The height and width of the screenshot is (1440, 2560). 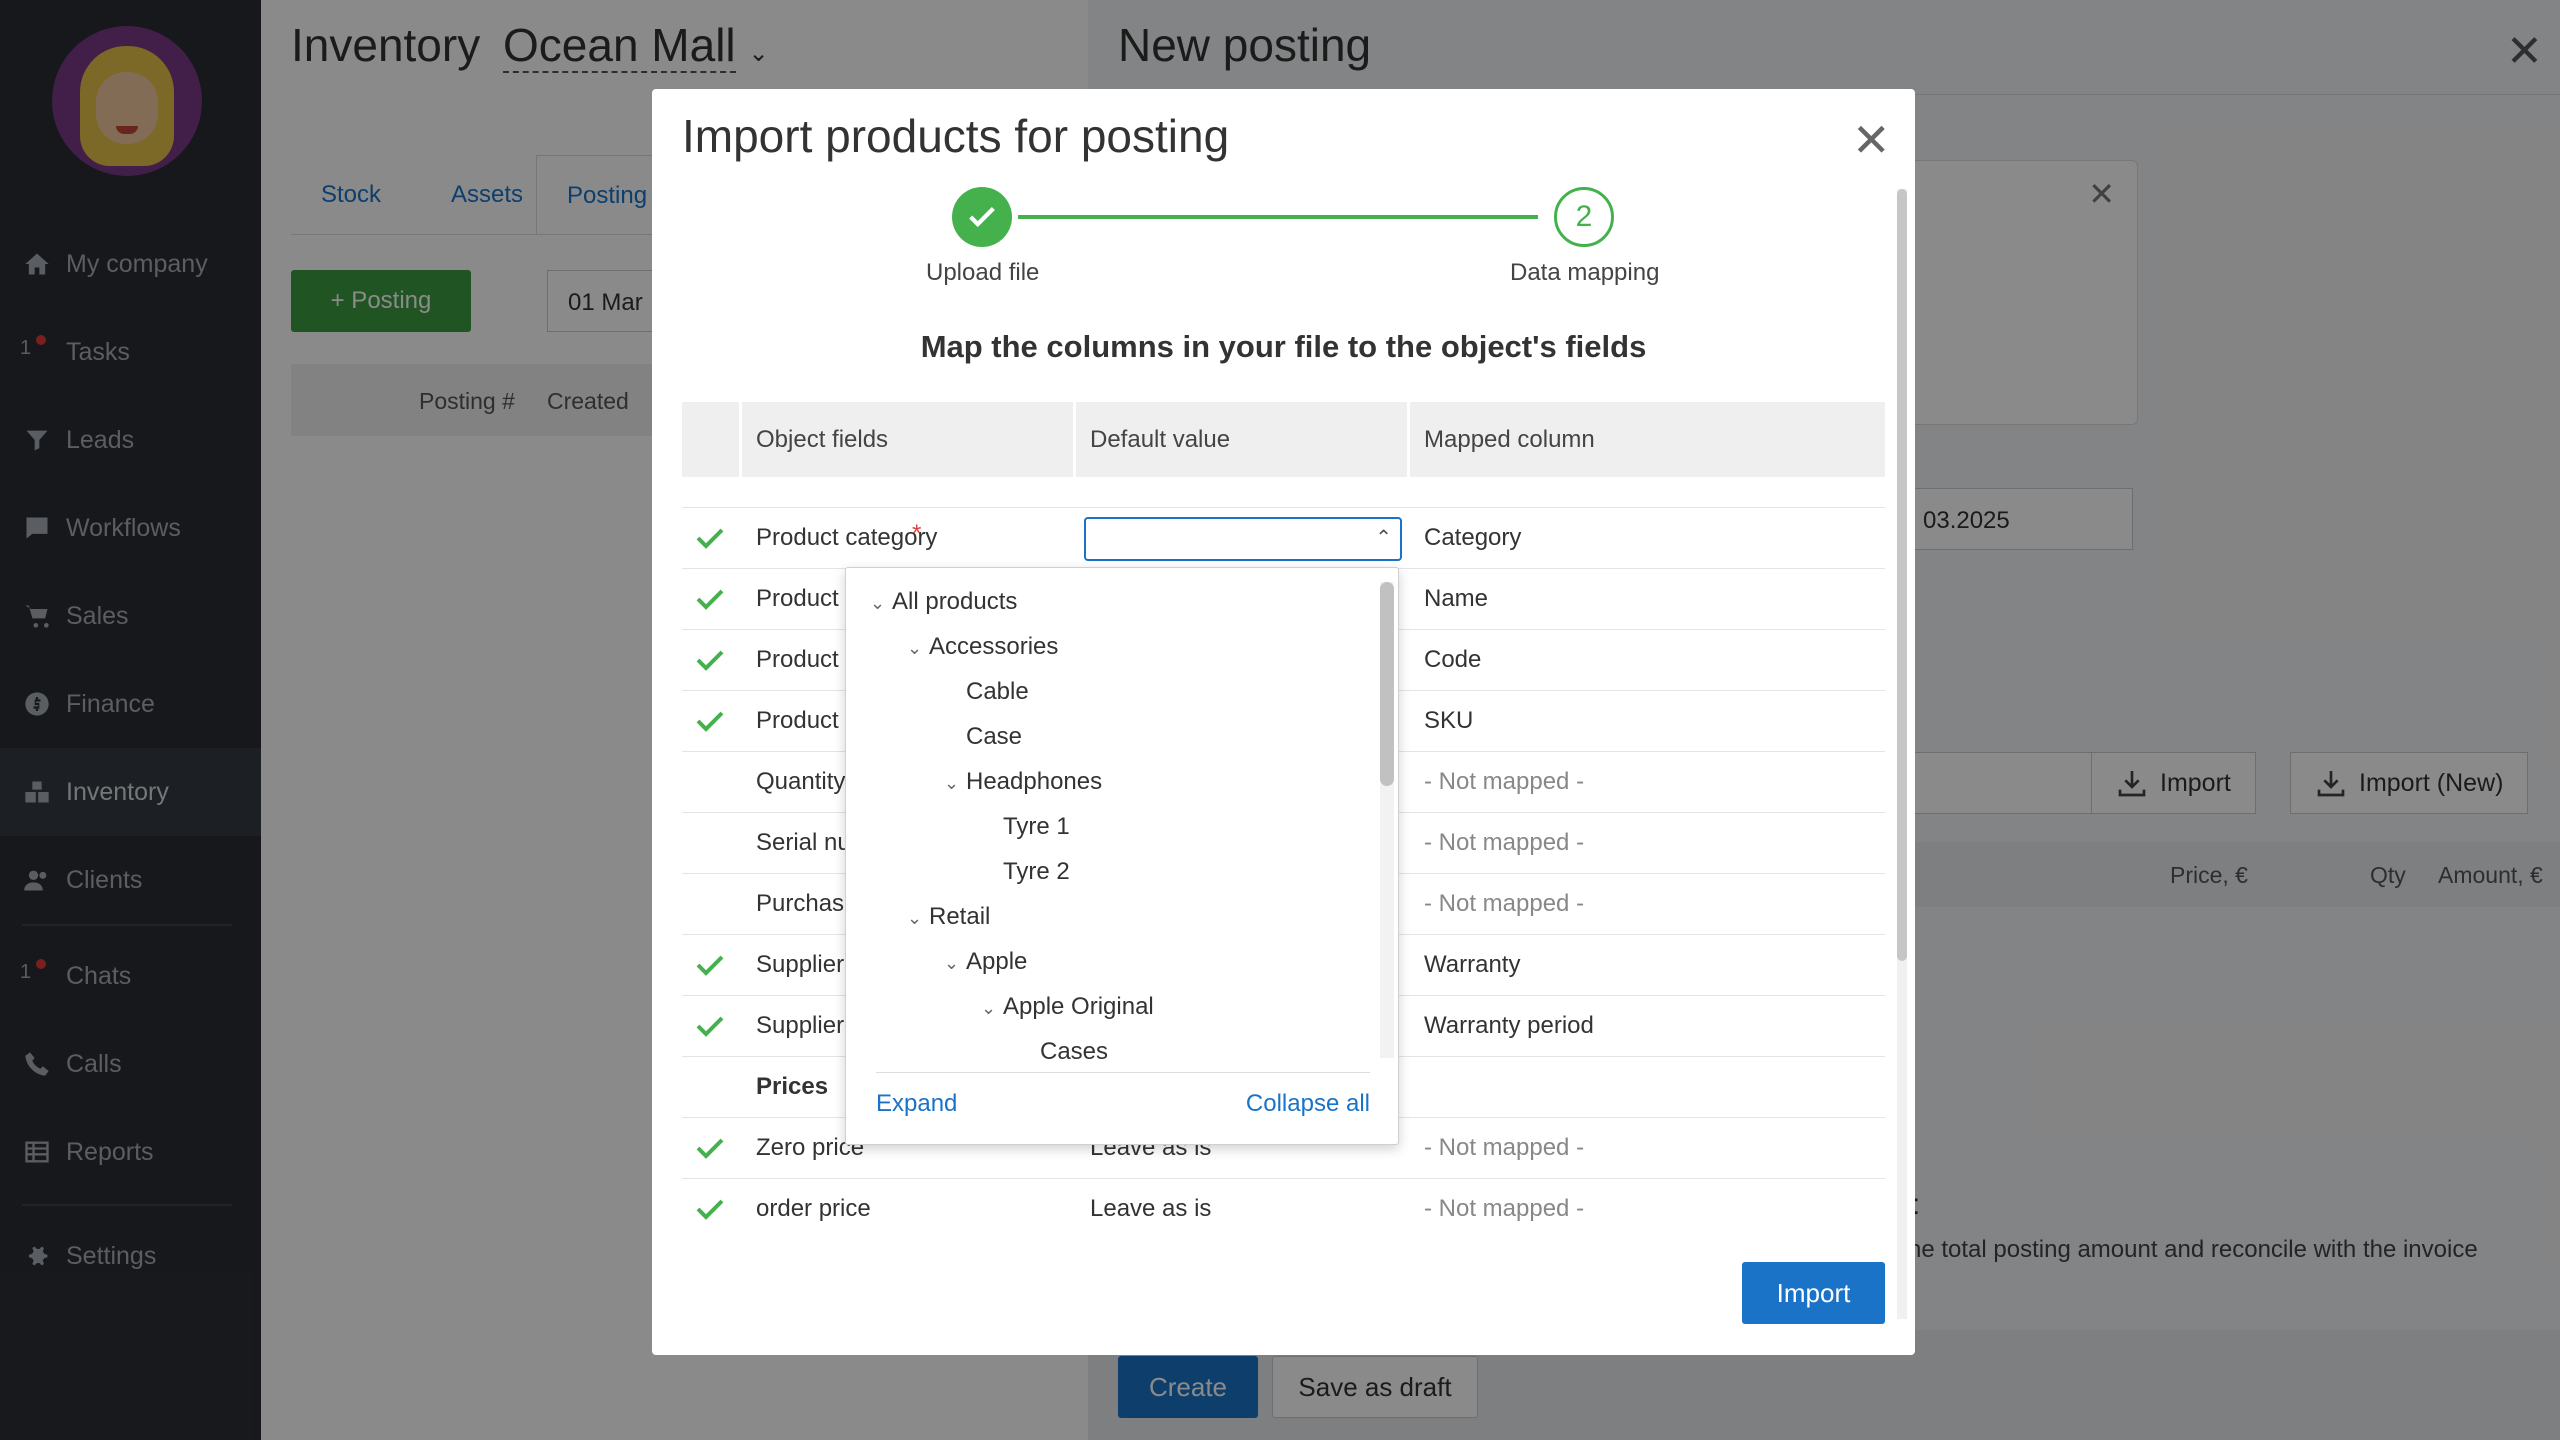 I want to click on tree-node-label: Apple Original, so click(x=1078, y=1006).